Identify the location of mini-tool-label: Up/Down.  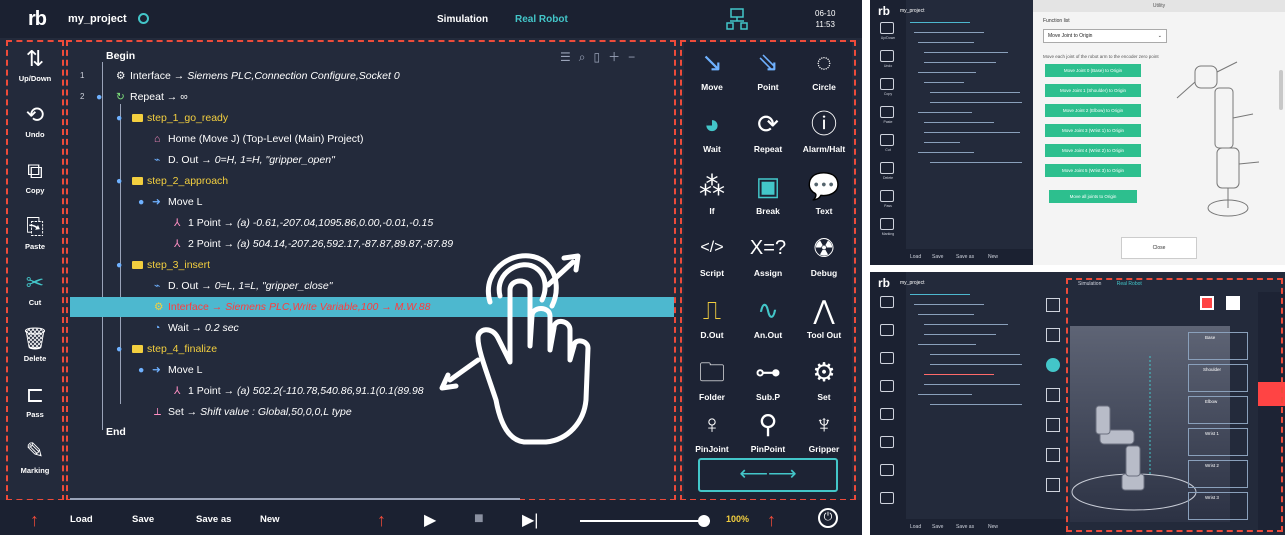
(888, 38).